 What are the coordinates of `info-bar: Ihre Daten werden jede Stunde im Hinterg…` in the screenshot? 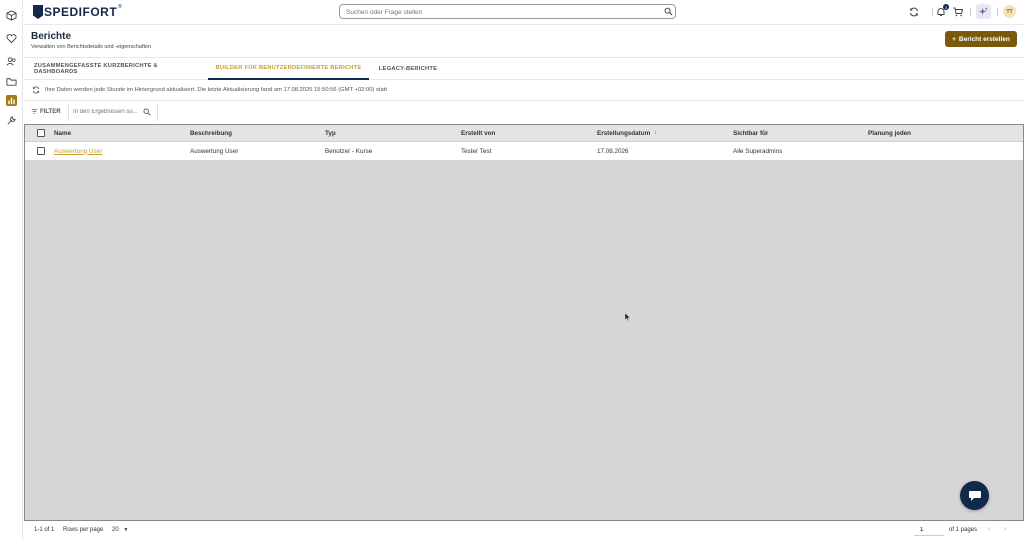 It's located at (524, 90).